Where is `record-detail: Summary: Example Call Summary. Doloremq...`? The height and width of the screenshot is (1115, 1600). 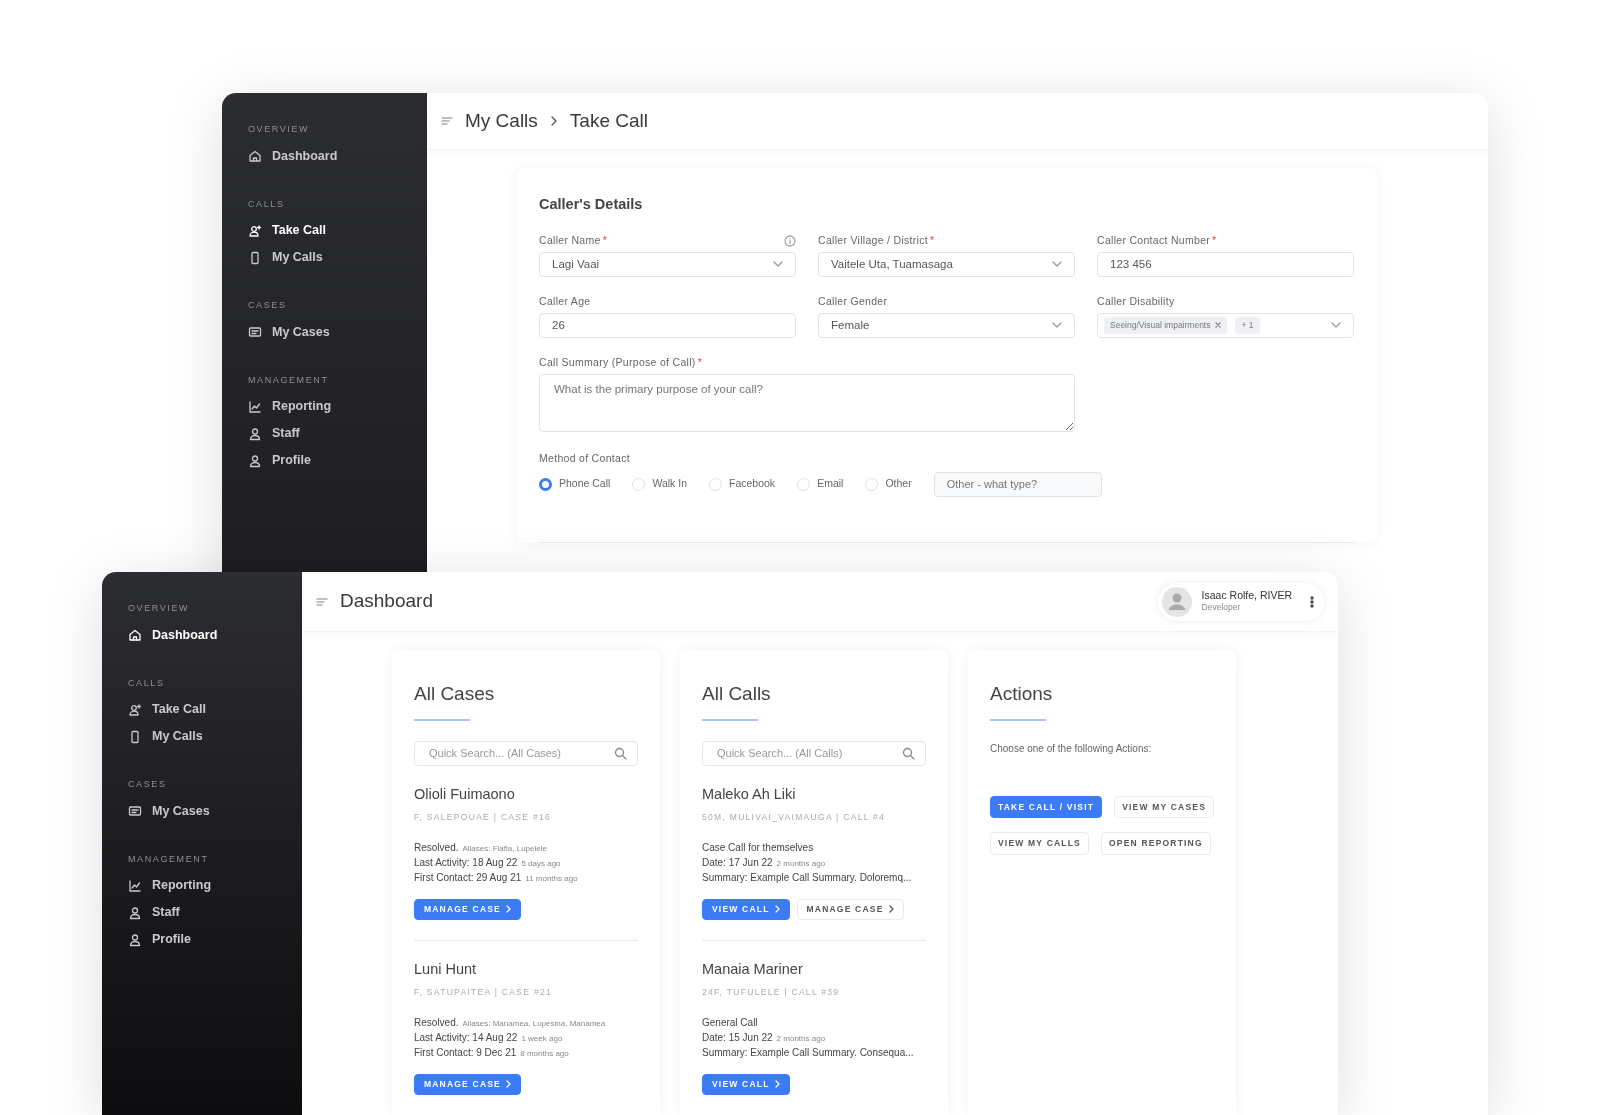 record-detail: Summary: Example Call Summary. Doloremq... is located at coordinates (807, 878).